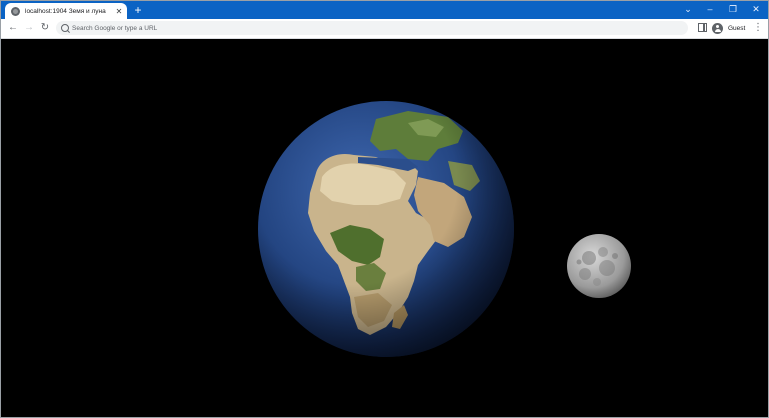  Describe the element at coordinates (29, 28) in the screenshot. I see `forward-button: →` at that location.